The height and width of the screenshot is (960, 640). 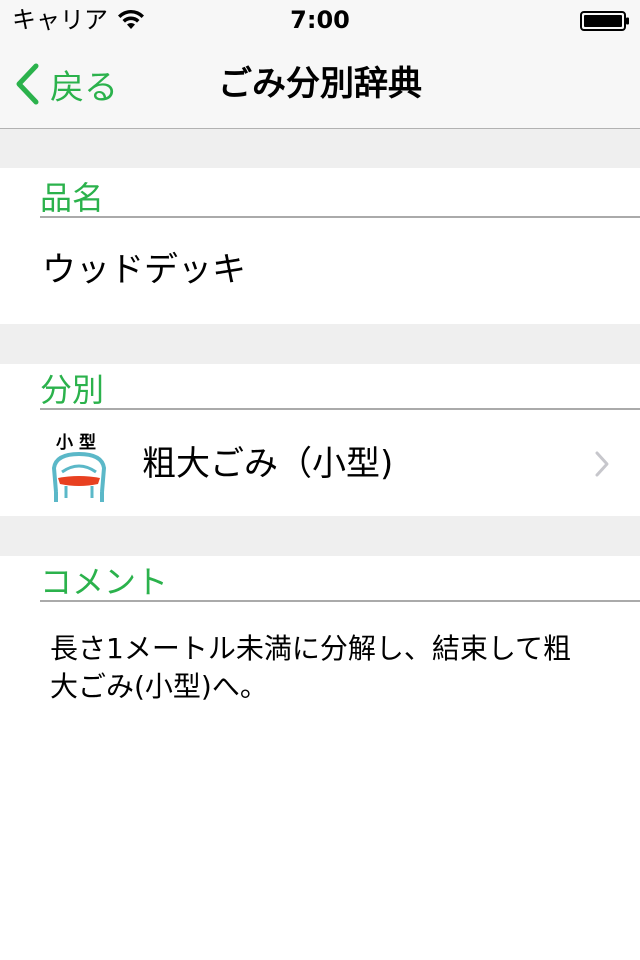 What do you see at coordinates (79, 477) in the screenshot?
I see `chair-icon` at bounding box center [79, 477].